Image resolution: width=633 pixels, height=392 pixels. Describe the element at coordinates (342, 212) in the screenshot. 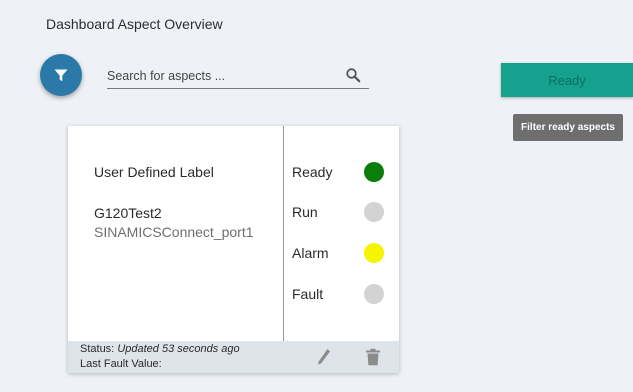

I see `status-row-run: Run` at that location.